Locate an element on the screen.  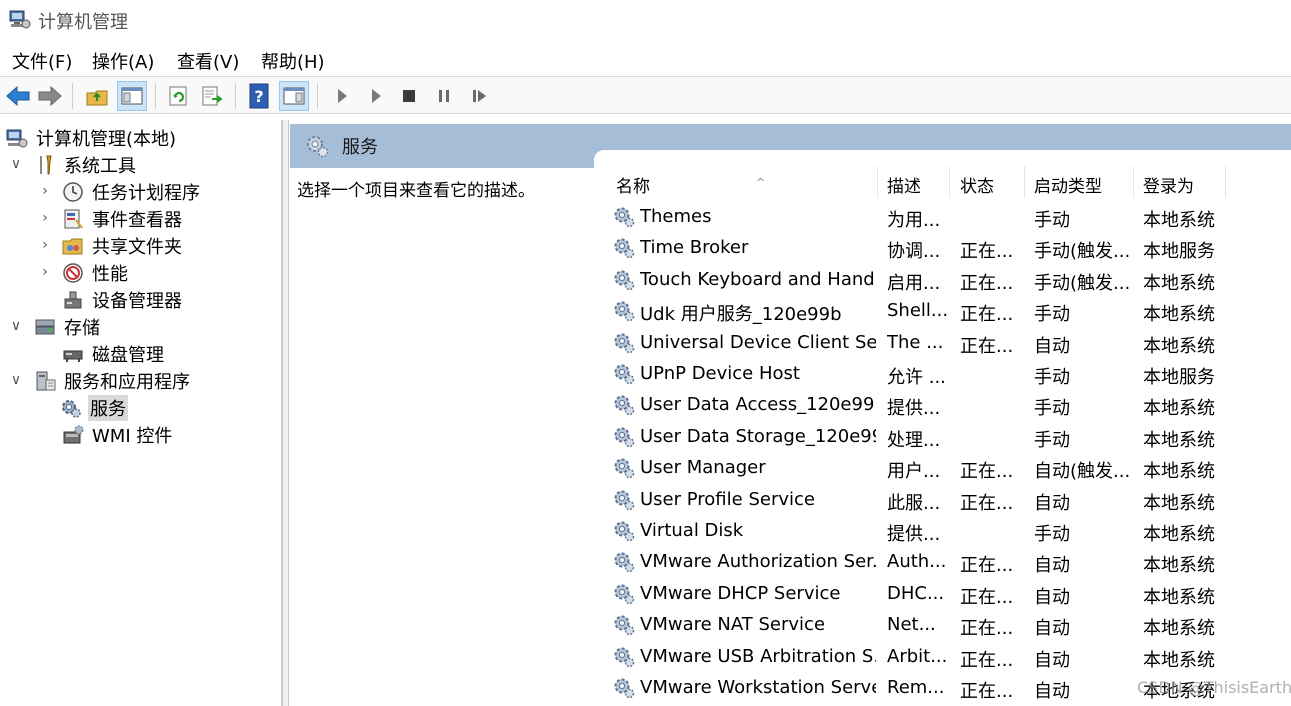
column-header-logon-as: 登录为 is located at coordinates (1188, 184).